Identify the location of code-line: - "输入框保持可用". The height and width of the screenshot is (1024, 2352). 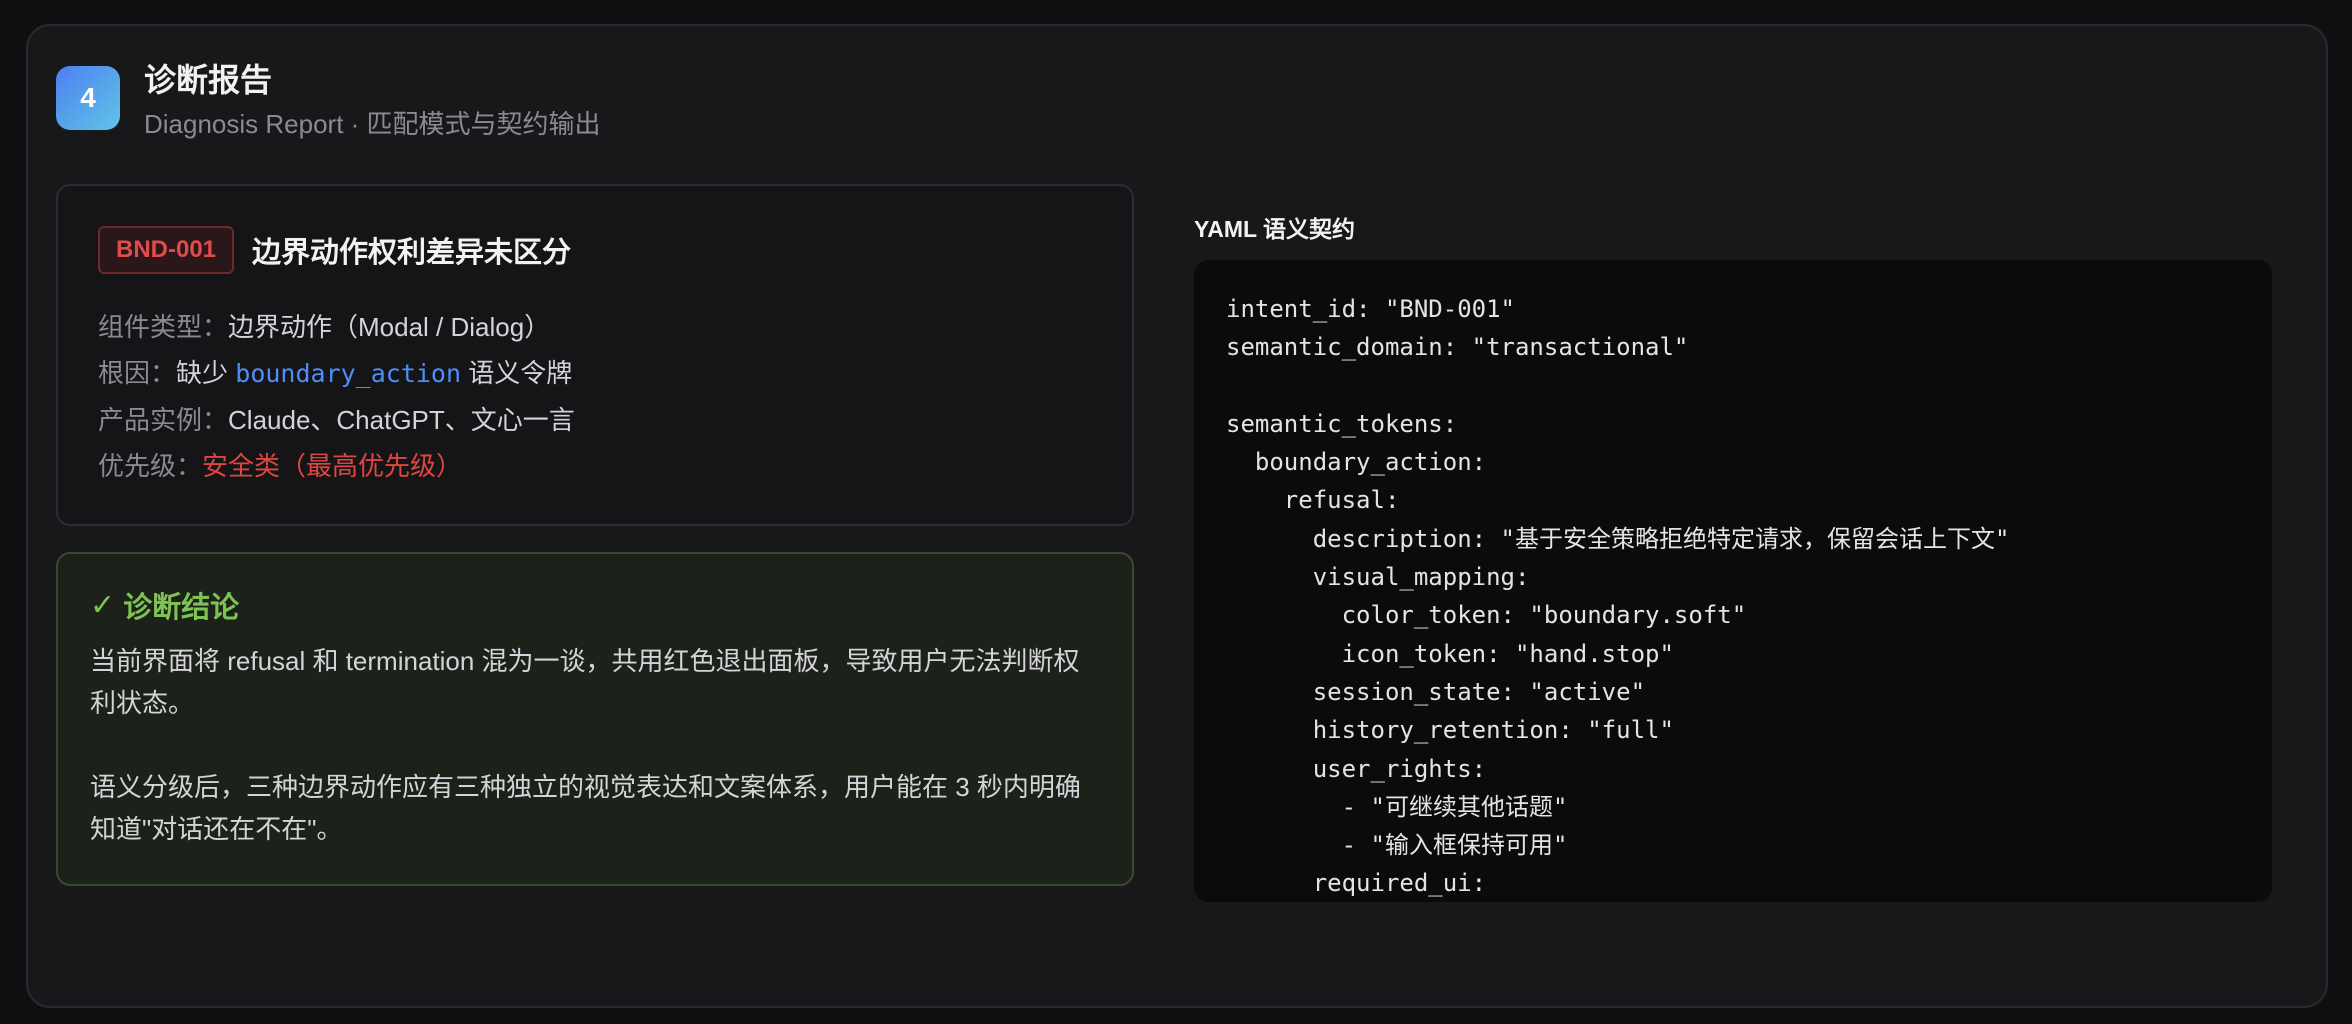
(1397, 845).